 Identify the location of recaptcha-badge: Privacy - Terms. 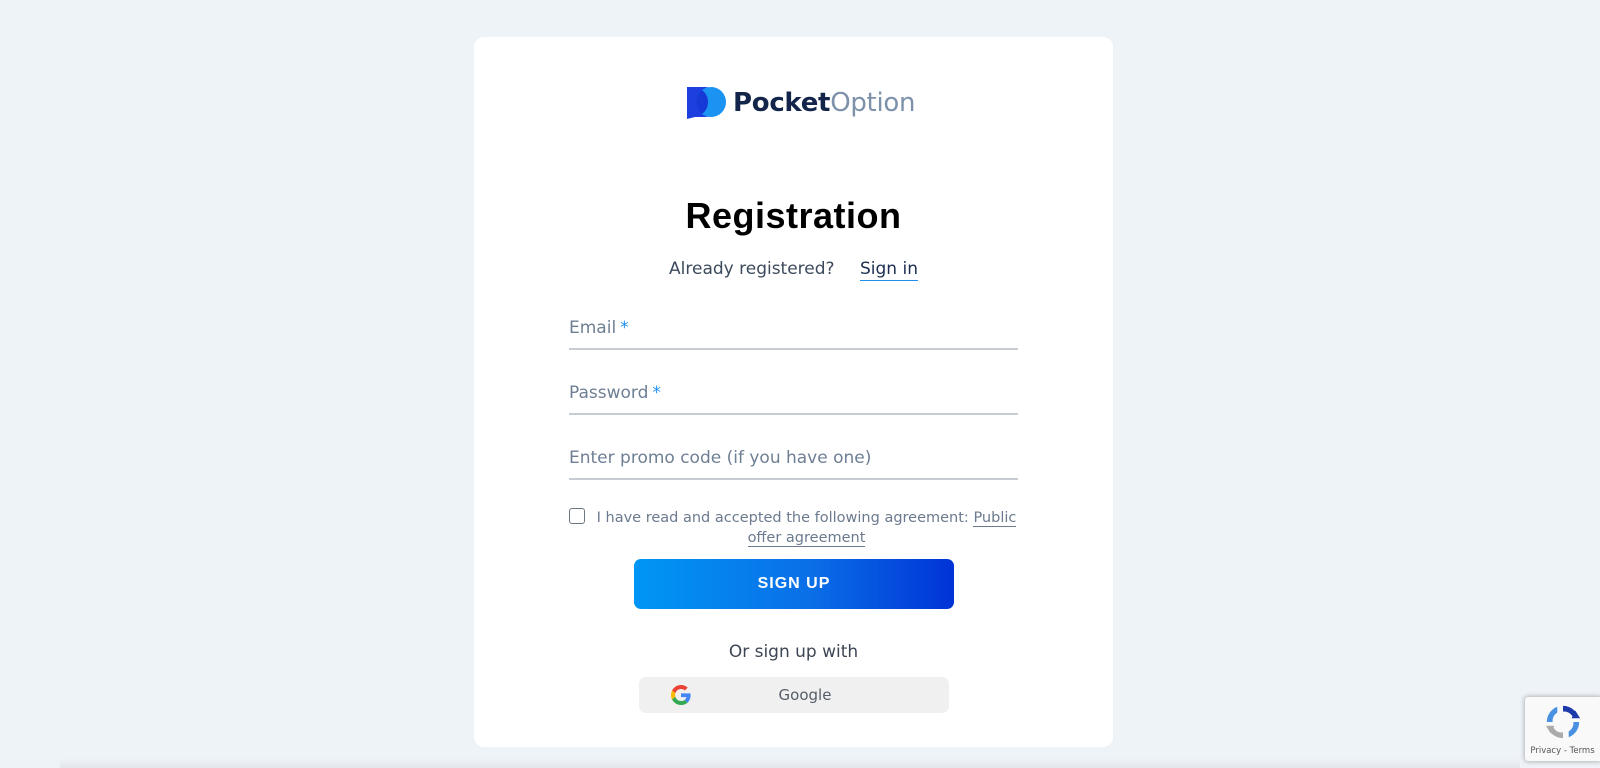
(1562, 729).